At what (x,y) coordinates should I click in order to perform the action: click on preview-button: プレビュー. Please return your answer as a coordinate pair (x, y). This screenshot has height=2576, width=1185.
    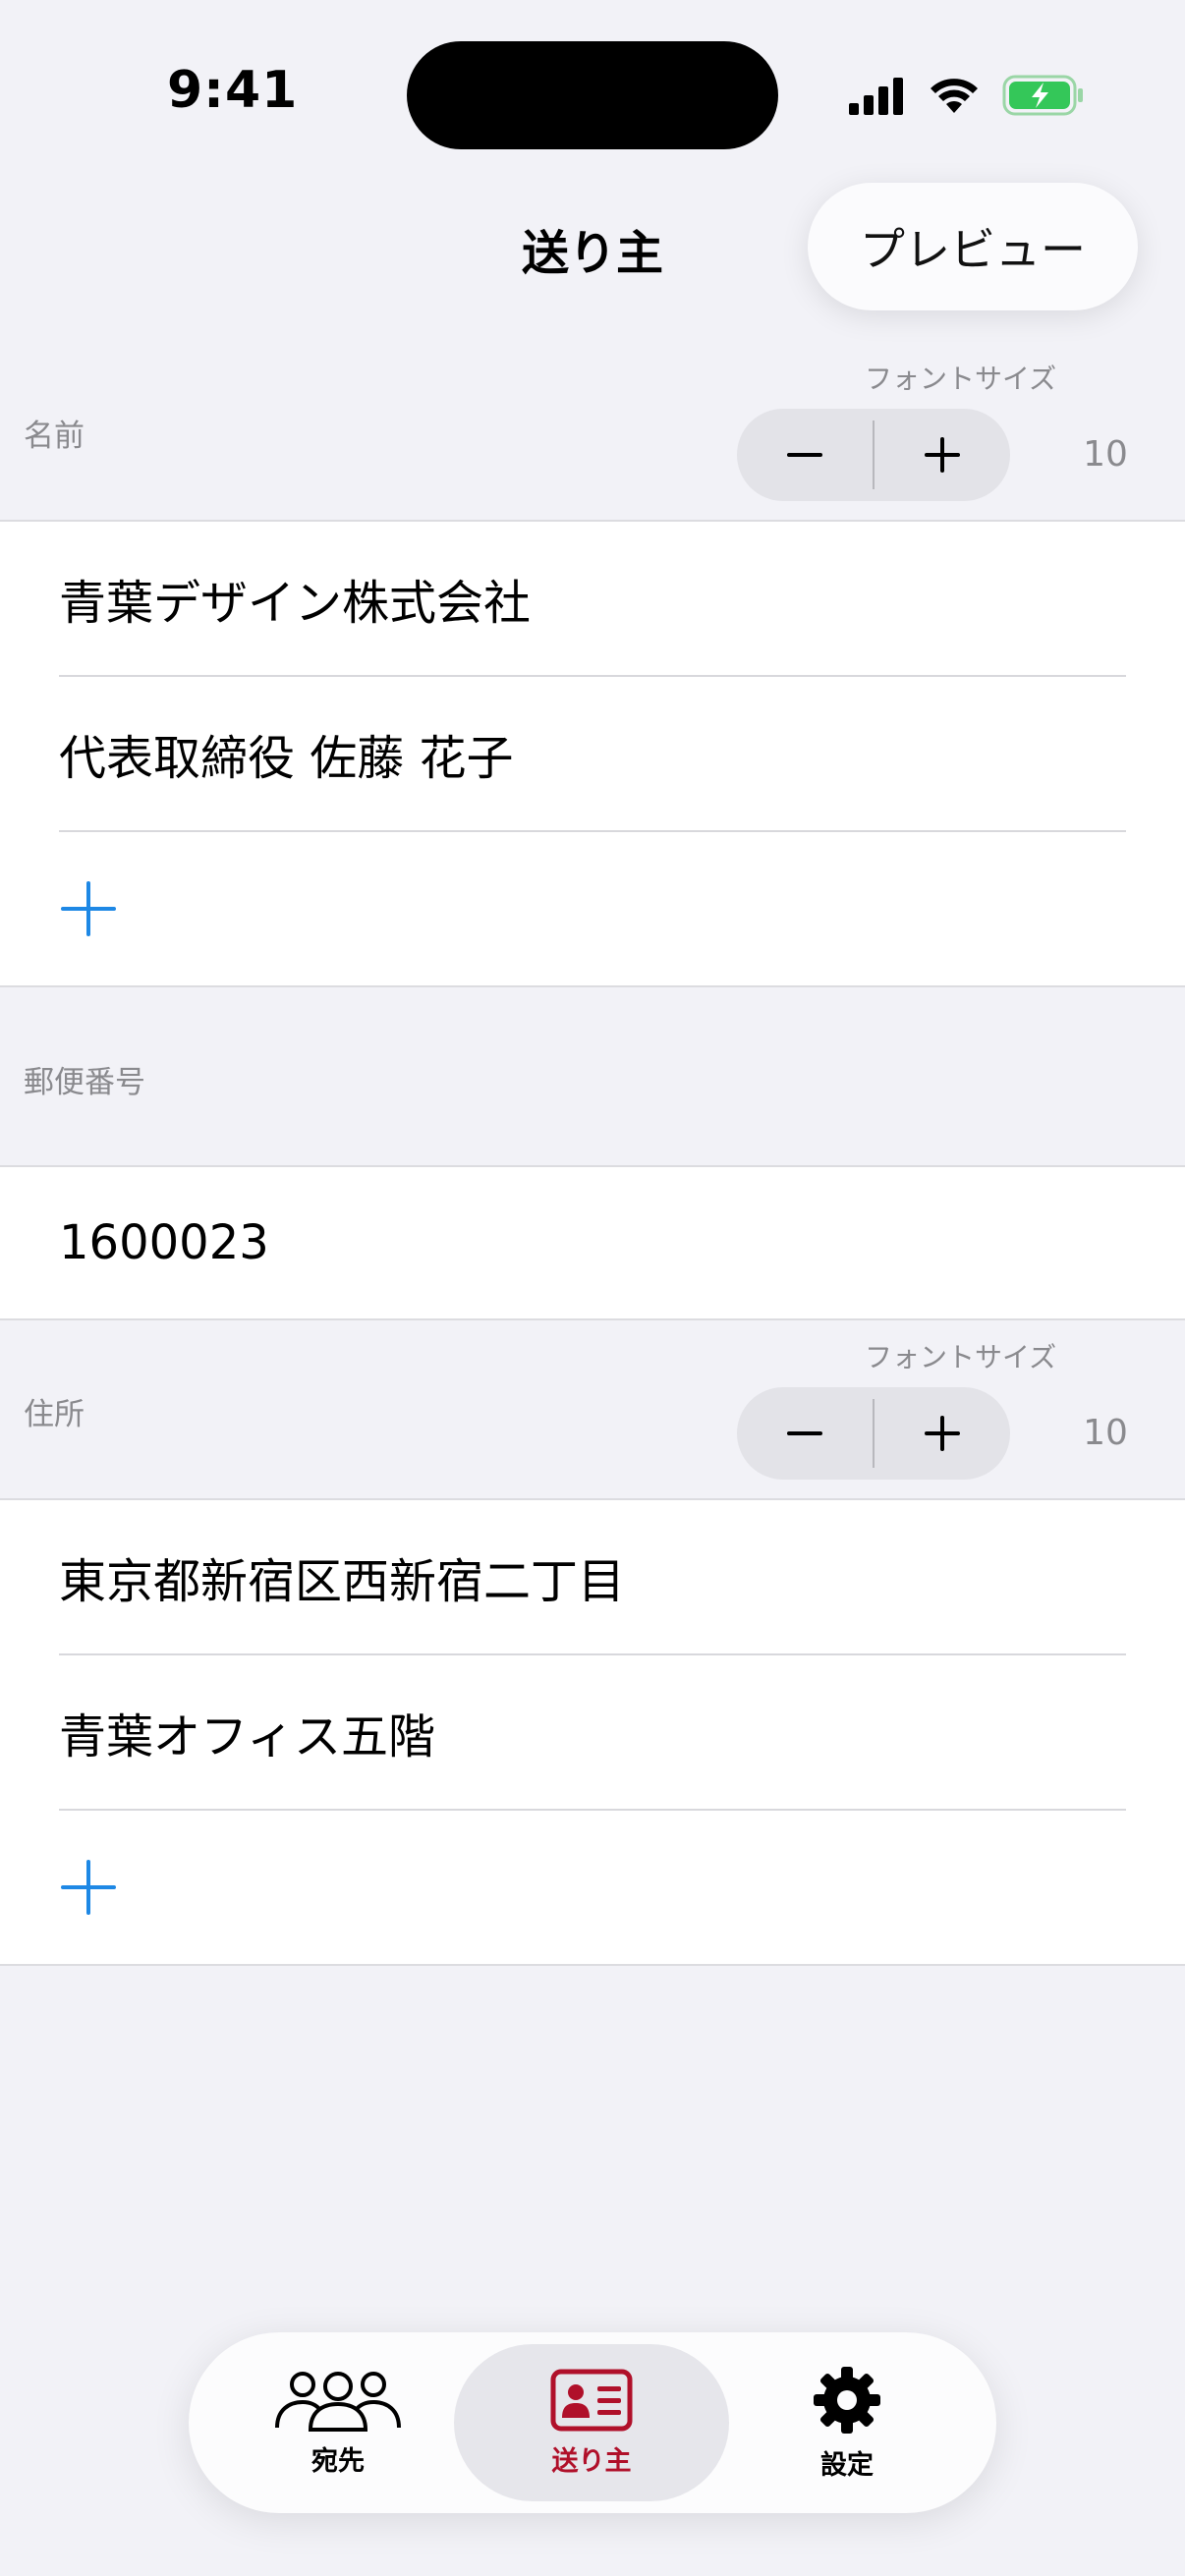
    Looking at the image, I should click on (973, 246).